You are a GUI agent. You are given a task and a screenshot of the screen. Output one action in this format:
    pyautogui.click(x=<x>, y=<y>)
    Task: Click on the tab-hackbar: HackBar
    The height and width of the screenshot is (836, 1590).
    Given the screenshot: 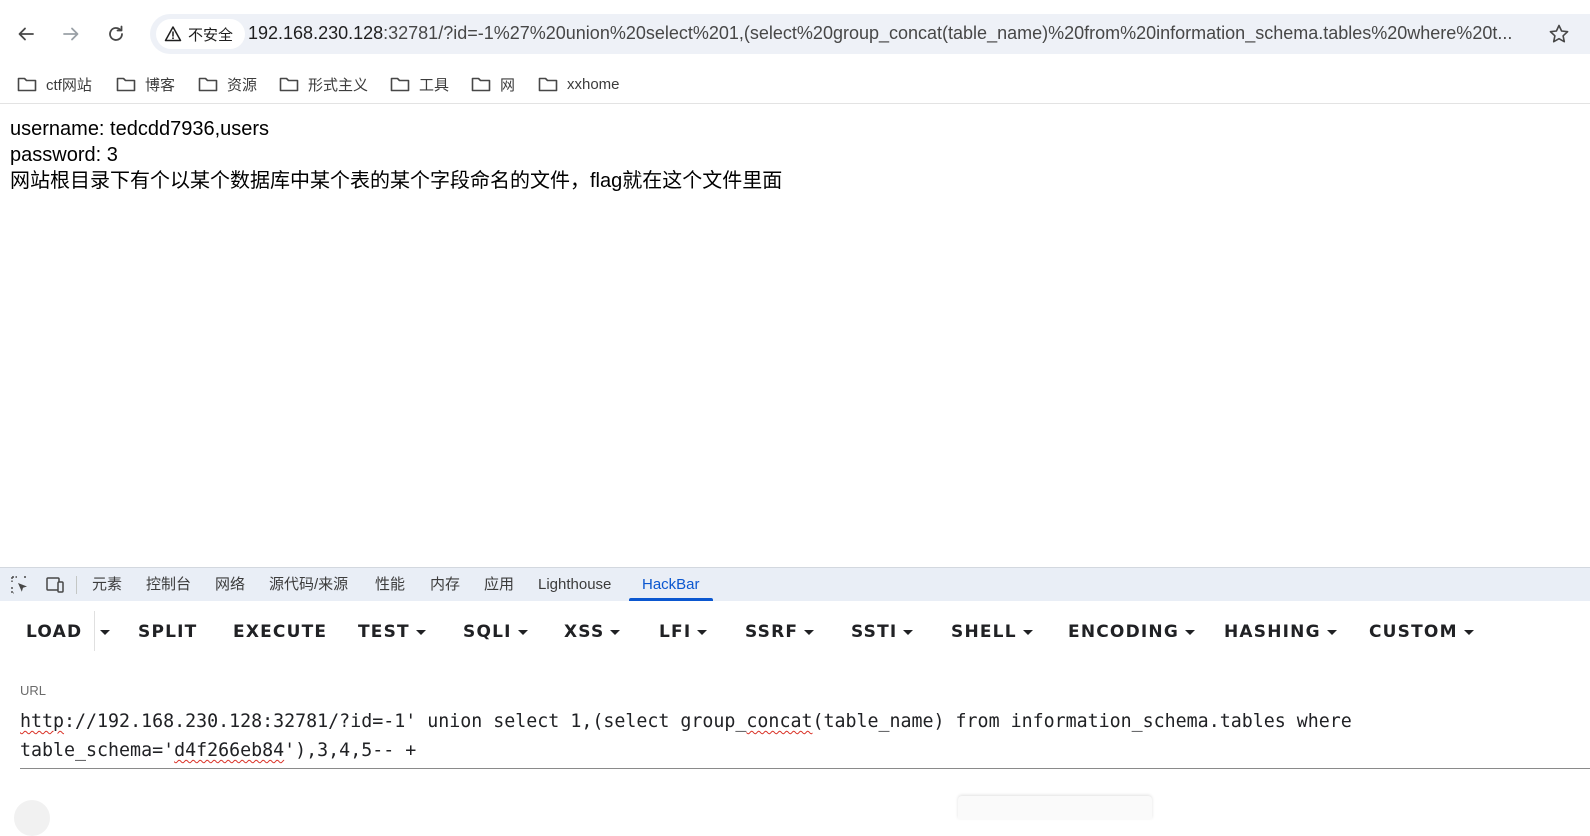 What is the action you would take?
    pyautogui.click(x=671, y=585)
    